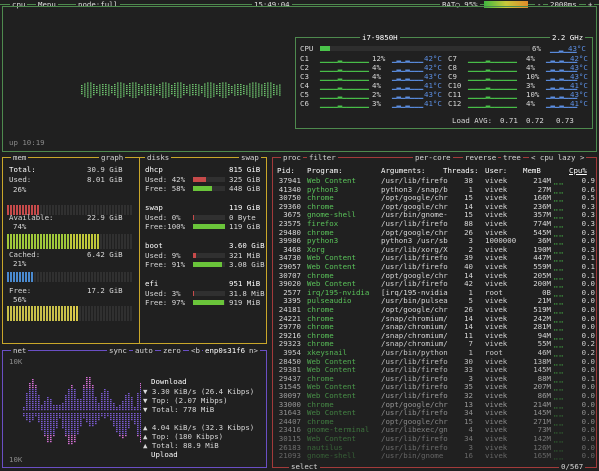 This screenshot has width=599, height=471. What do you see at coordinates (481, 157) in the screenshot?
I see `reverse-toggle: reverse` at bounding box center [481, 157].